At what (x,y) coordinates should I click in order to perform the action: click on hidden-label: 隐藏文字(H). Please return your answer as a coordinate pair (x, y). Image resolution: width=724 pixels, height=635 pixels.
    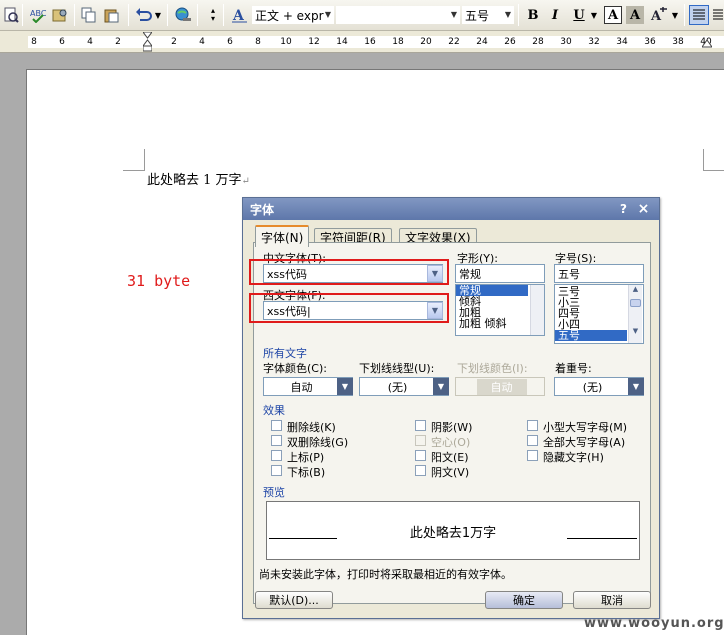
    Looking at the image, I should click on (573, 457).